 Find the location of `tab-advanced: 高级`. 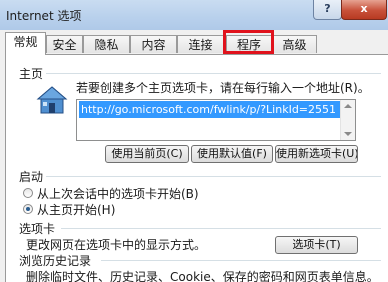

tab-advanced: 高级 is located at coordinates (294, 44).